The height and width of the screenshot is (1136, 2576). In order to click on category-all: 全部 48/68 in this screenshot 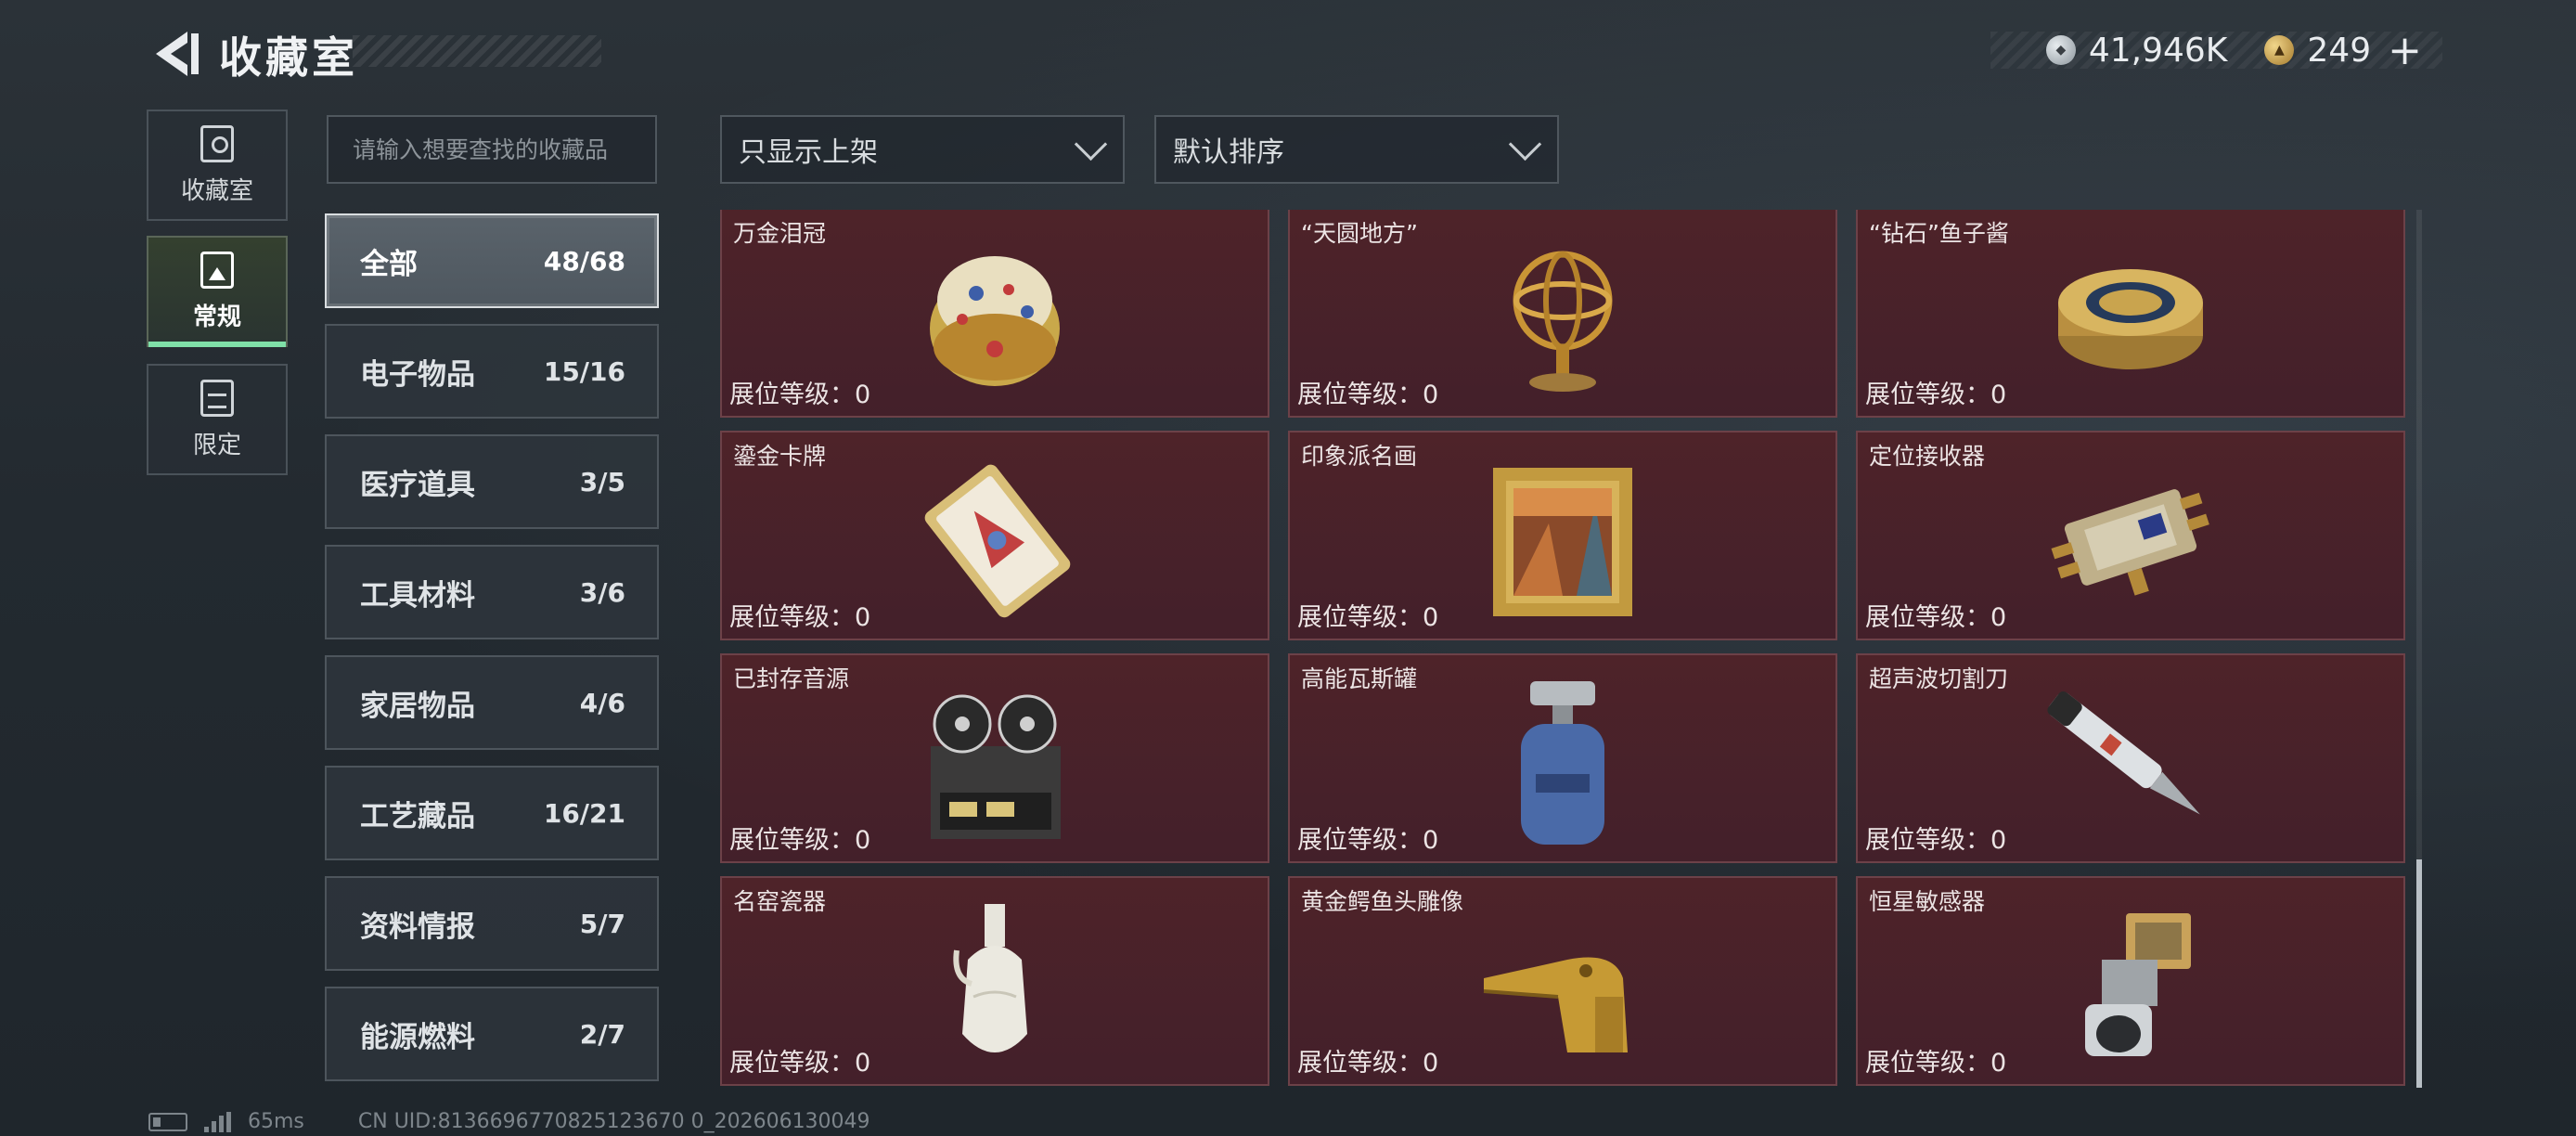, I will do `click(492, 260)`.